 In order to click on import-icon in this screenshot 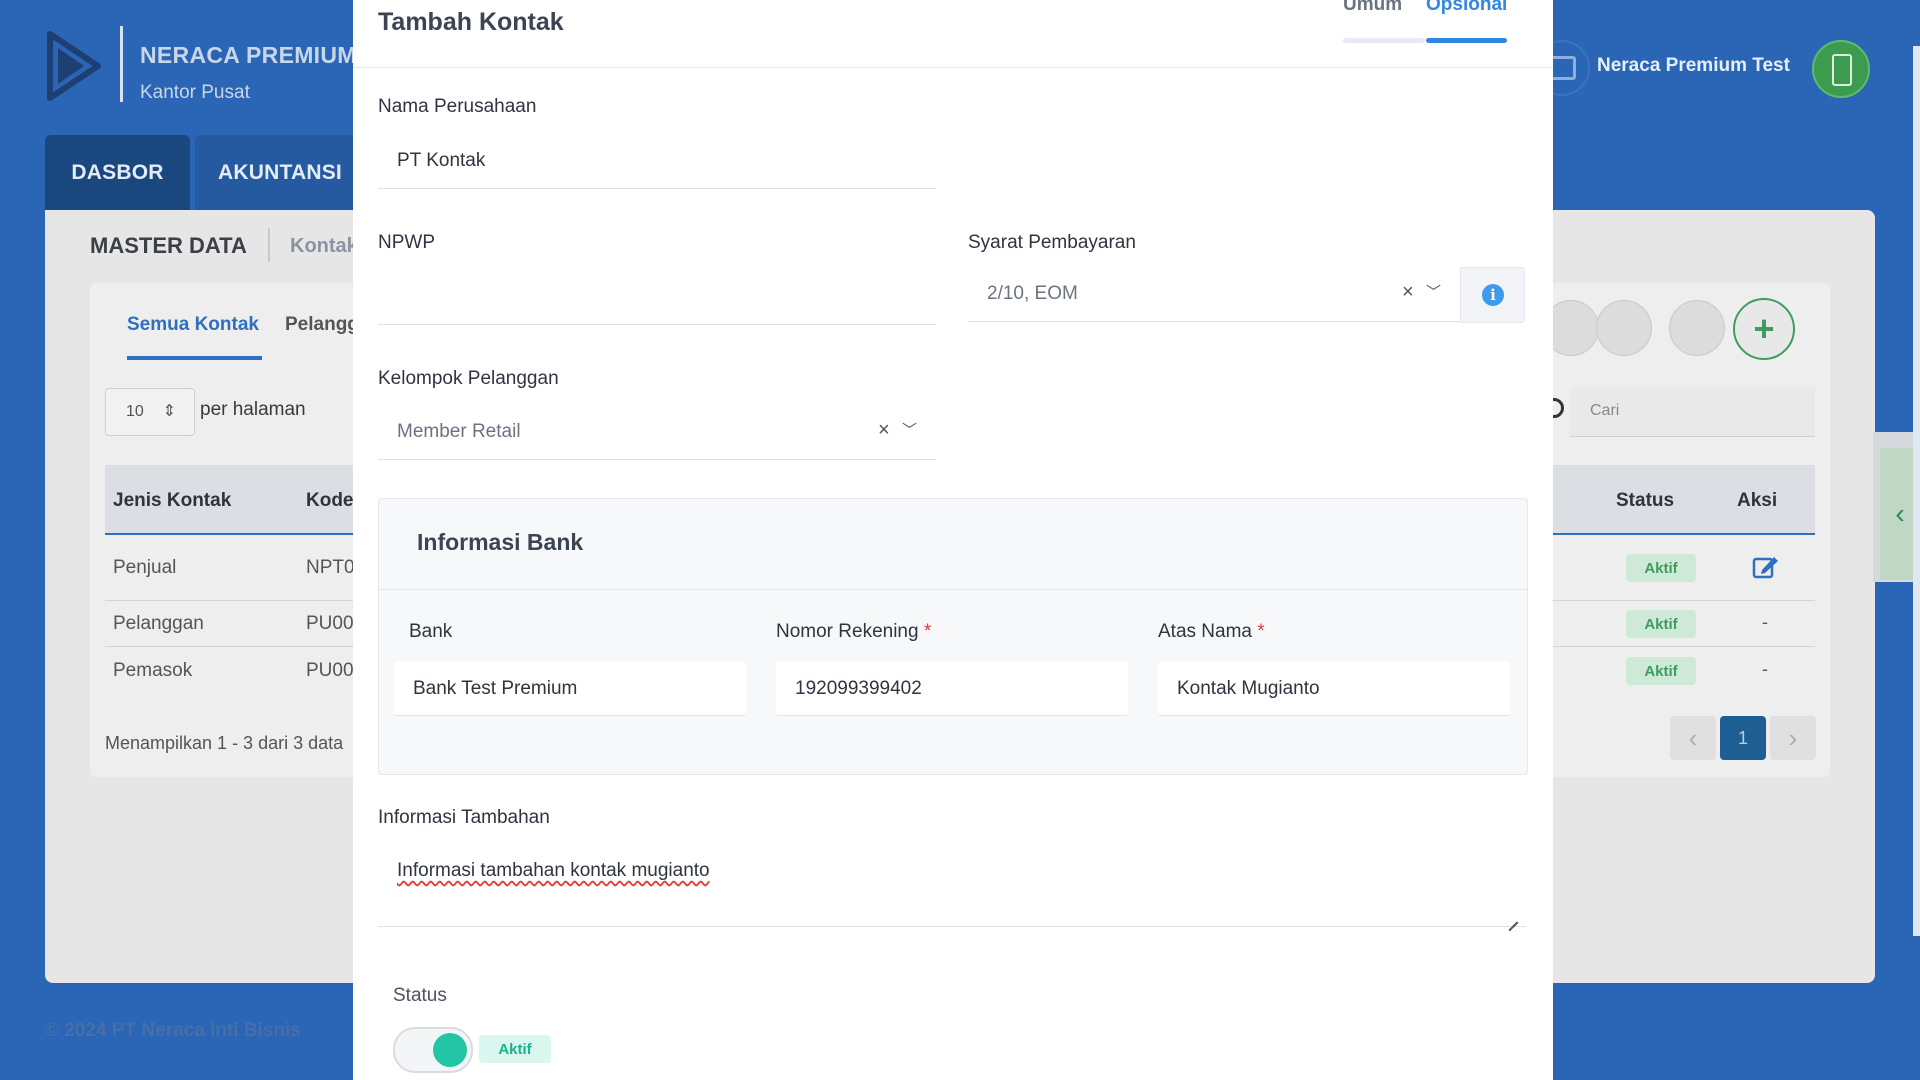, I will do `click(1697, 328)`.